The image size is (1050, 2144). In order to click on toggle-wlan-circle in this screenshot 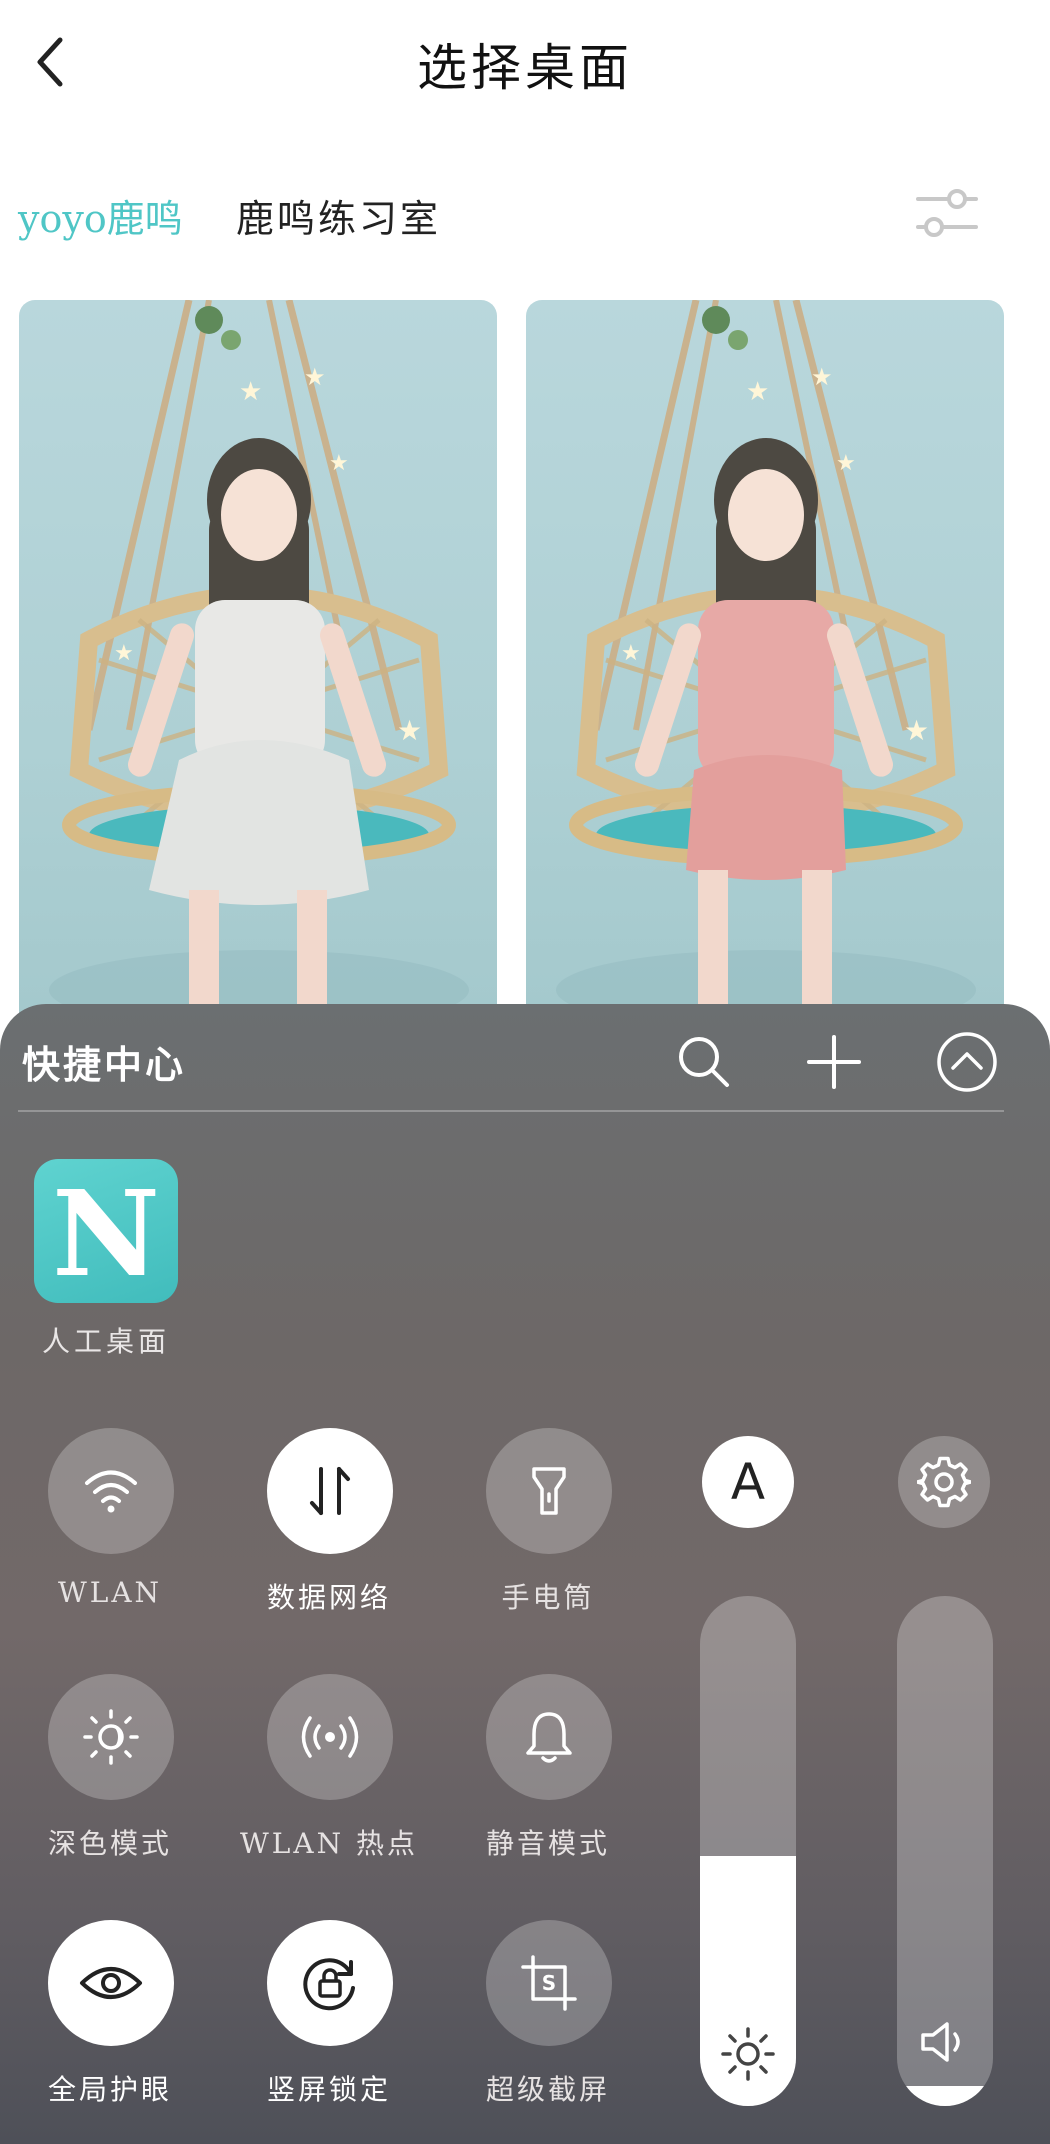, I will do `click(111, 1491)`.